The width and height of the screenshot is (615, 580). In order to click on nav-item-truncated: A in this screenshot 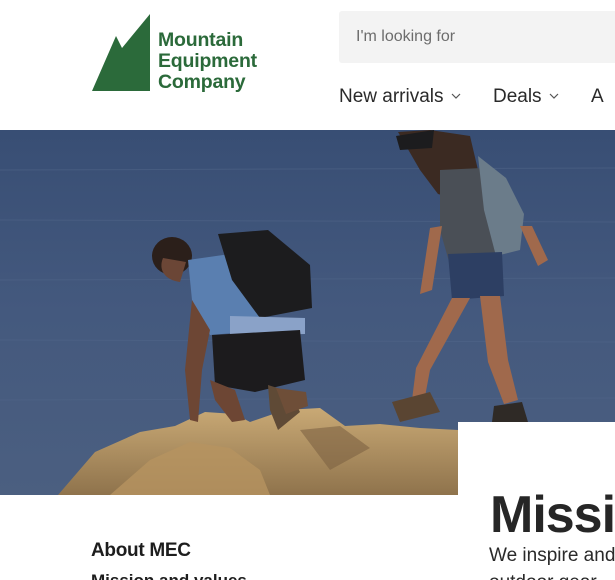, I will do `click(597, 97)`.